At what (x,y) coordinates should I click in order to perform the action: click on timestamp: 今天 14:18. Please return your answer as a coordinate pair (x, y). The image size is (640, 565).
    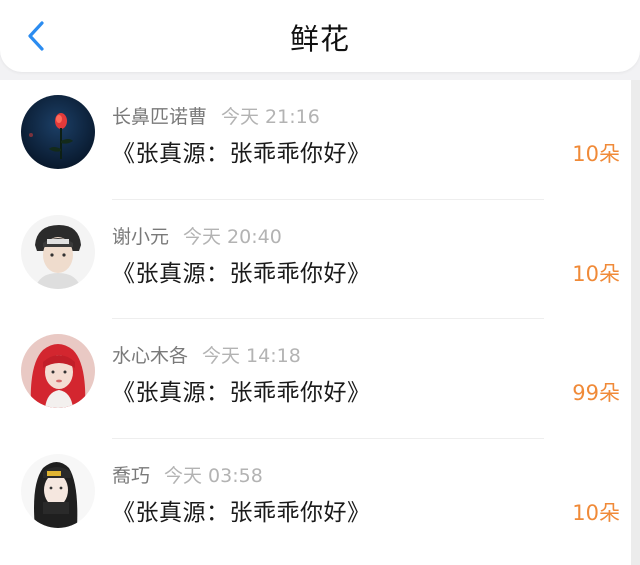
    Looking at the image, I should click on (251, 356).